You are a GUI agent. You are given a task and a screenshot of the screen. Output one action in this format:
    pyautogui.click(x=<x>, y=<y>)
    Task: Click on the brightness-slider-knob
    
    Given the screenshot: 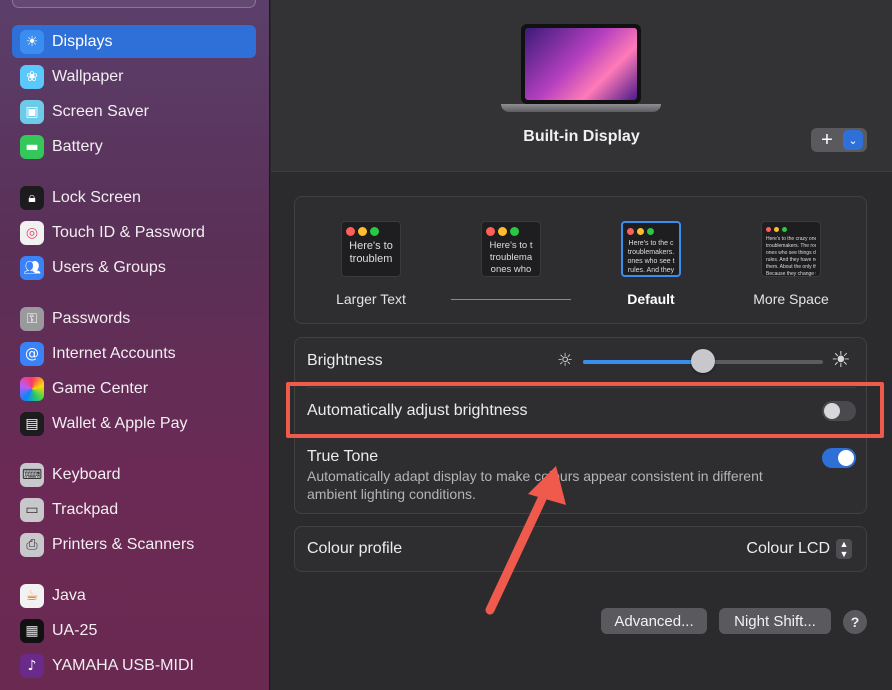 What is the action you would take?
    pyautogui.click(x=703, y=361)
    